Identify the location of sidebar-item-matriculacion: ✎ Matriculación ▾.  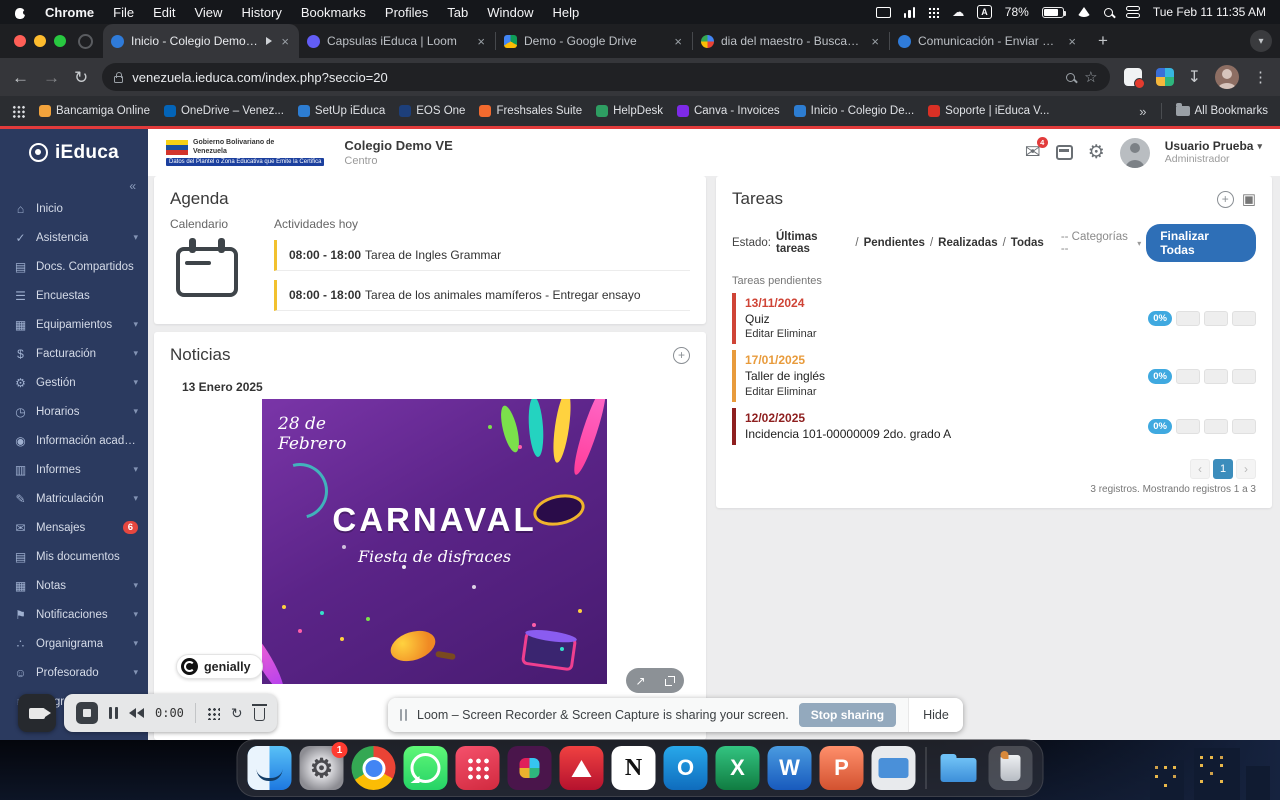
(74, 498).